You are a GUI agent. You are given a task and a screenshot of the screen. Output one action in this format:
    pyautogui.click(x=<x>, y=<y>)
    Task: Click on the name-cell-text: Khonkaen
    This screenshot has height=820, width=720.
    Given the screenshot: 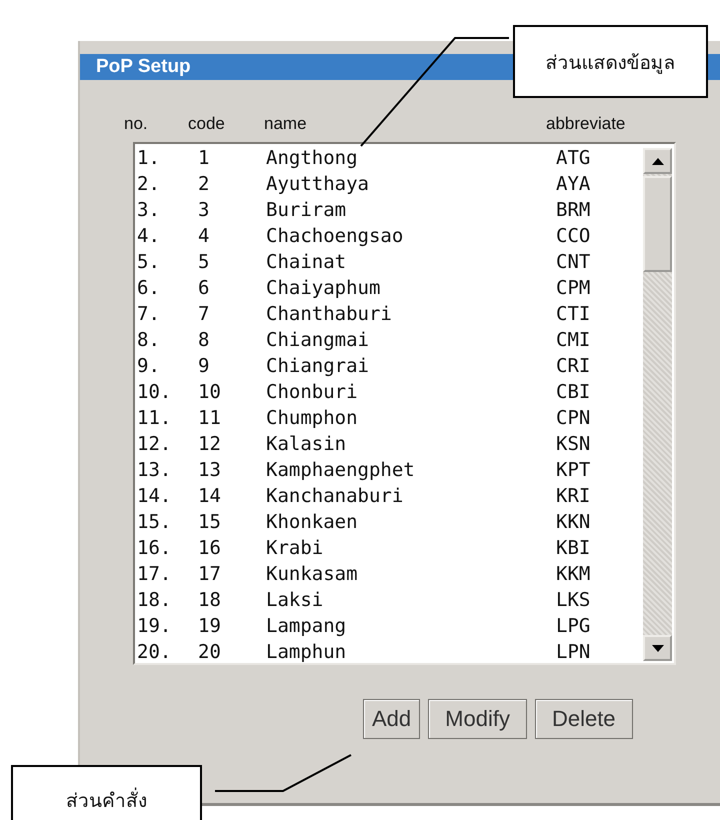 What is the action you would take?
    pyautogui.click(x=312, y=522)
    